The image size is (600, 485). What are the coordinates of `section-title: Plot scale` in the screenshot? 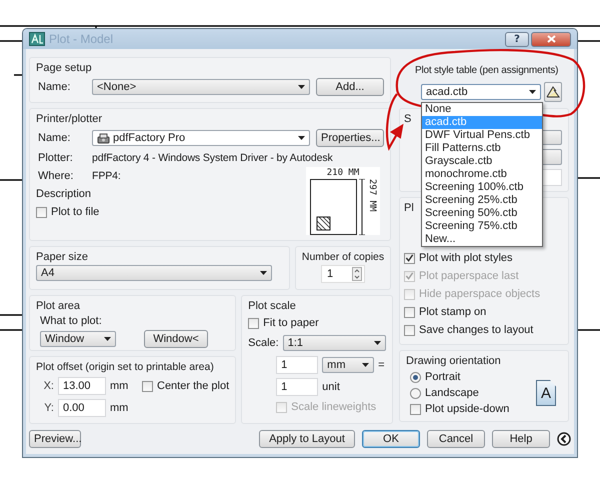 It's located at (272, 306).